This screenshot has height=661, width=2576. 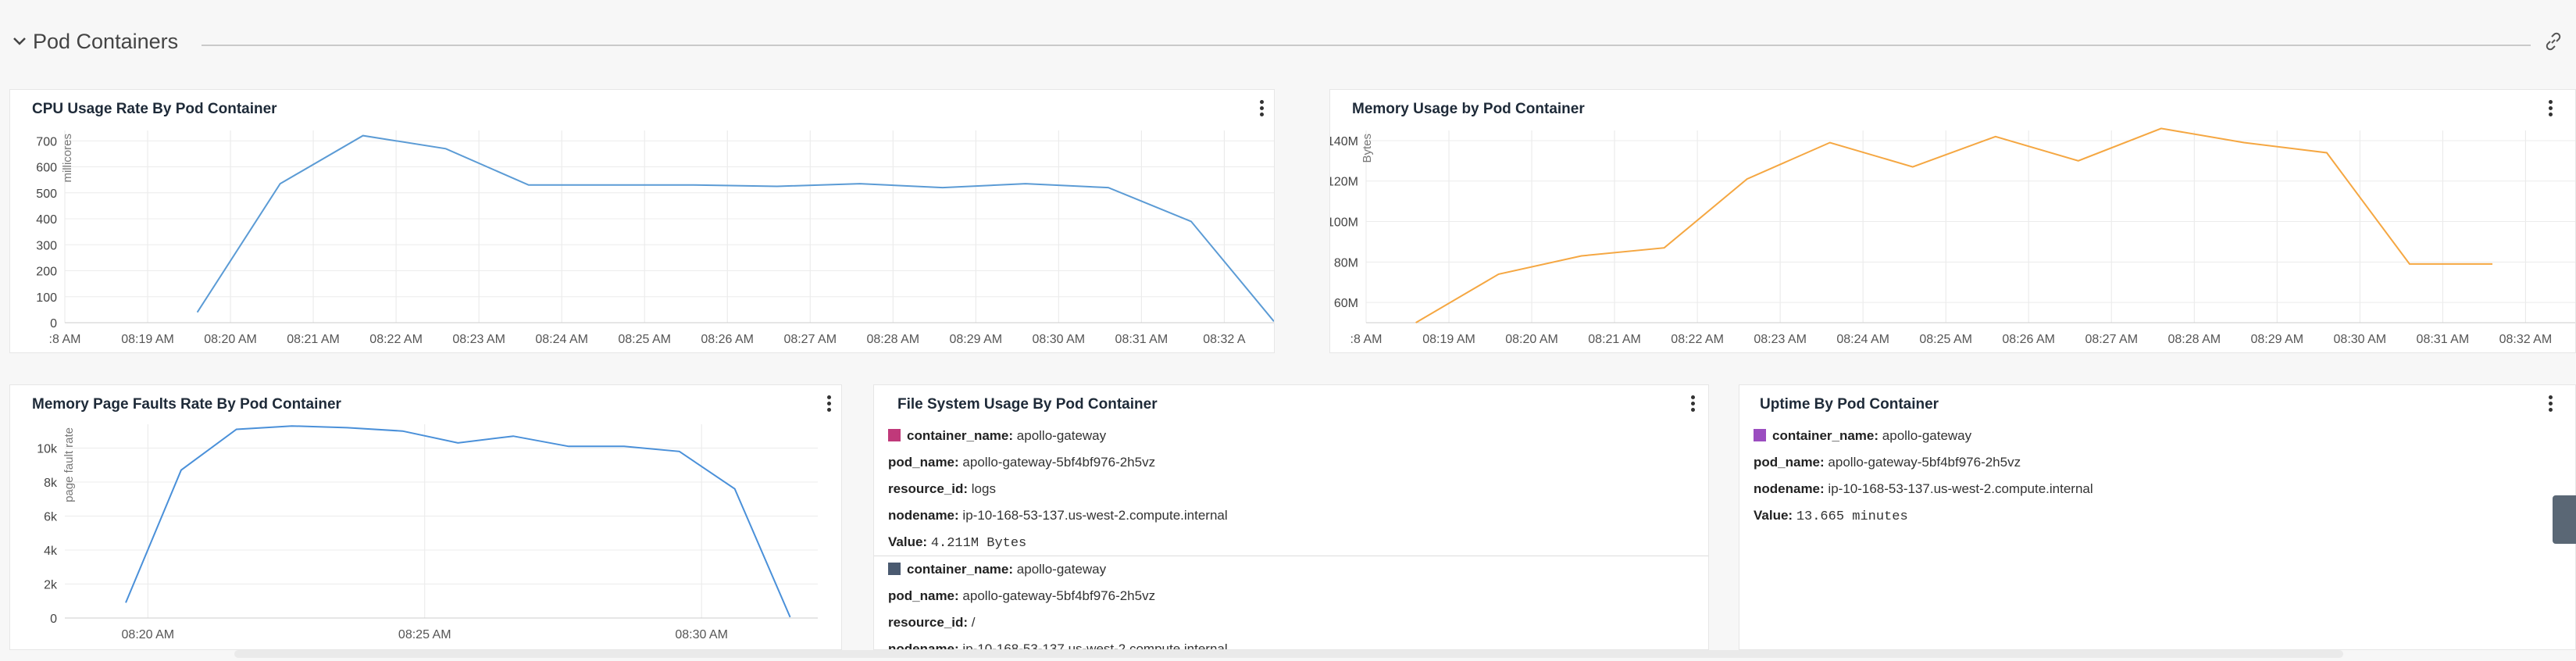 I want to click on resource-id: logs, so click(x=983, y=489).